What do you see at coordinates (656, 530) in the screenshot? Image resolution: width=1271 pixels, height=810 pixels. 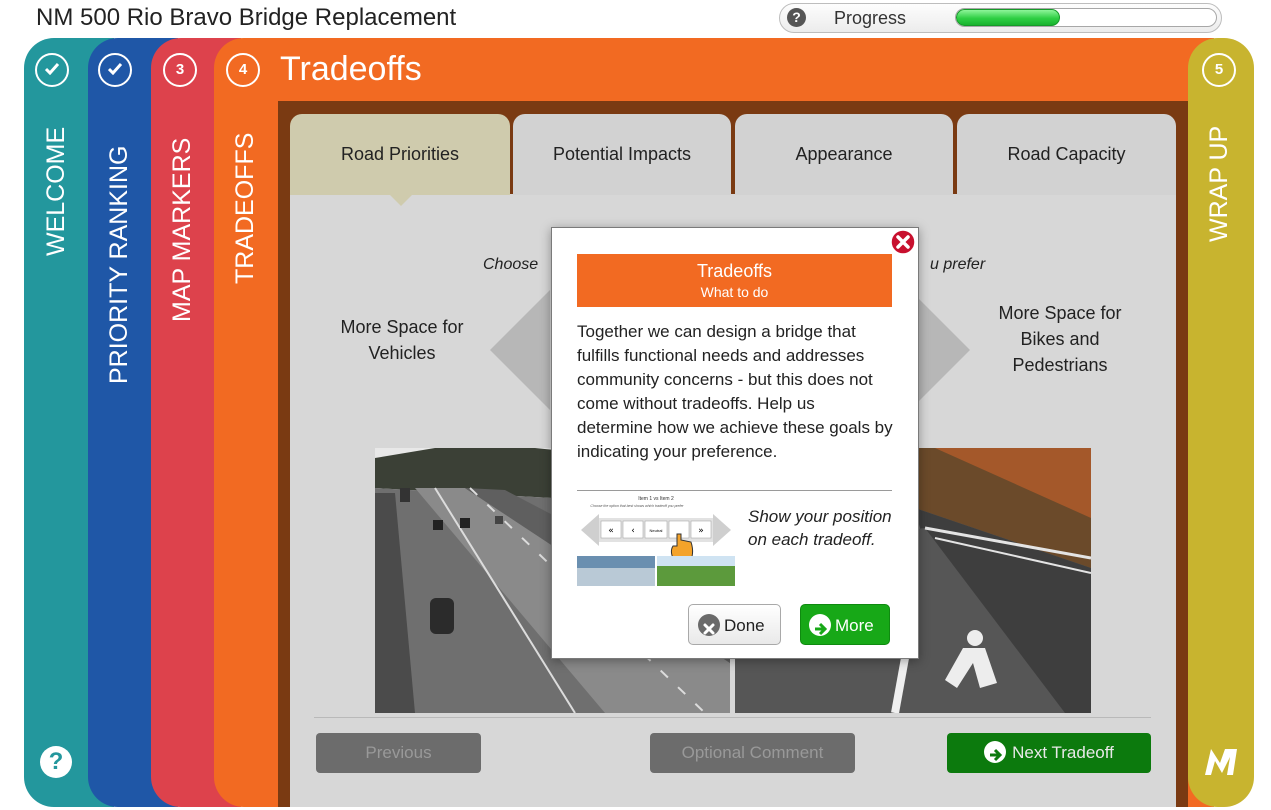 I see `mini-neutral: Neutral` at bounding box center [656, 530].